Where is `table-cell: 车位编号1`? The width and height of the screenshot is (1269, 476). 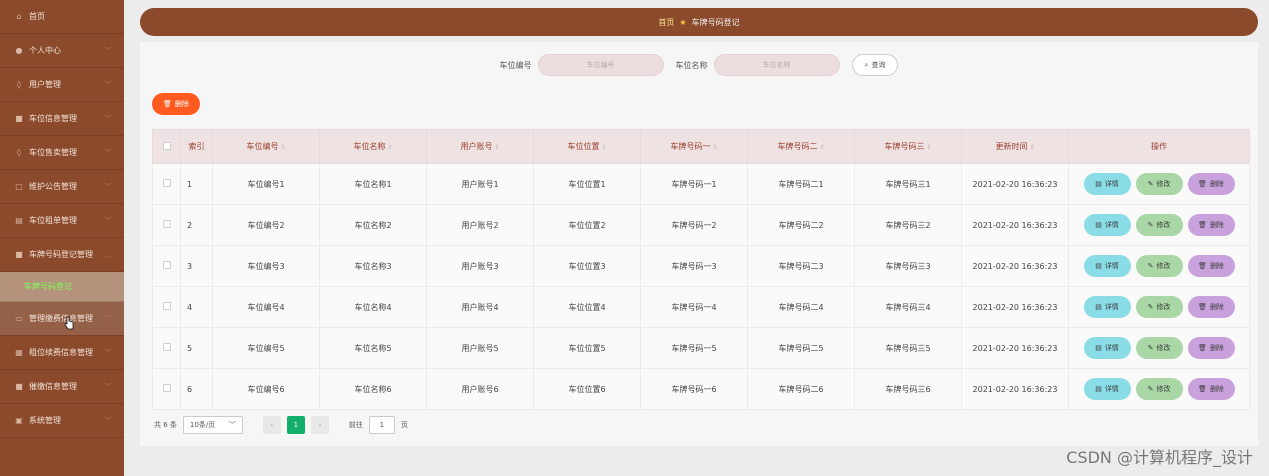 table-cell: 车位编号1 is located at coordinates (266, 184).